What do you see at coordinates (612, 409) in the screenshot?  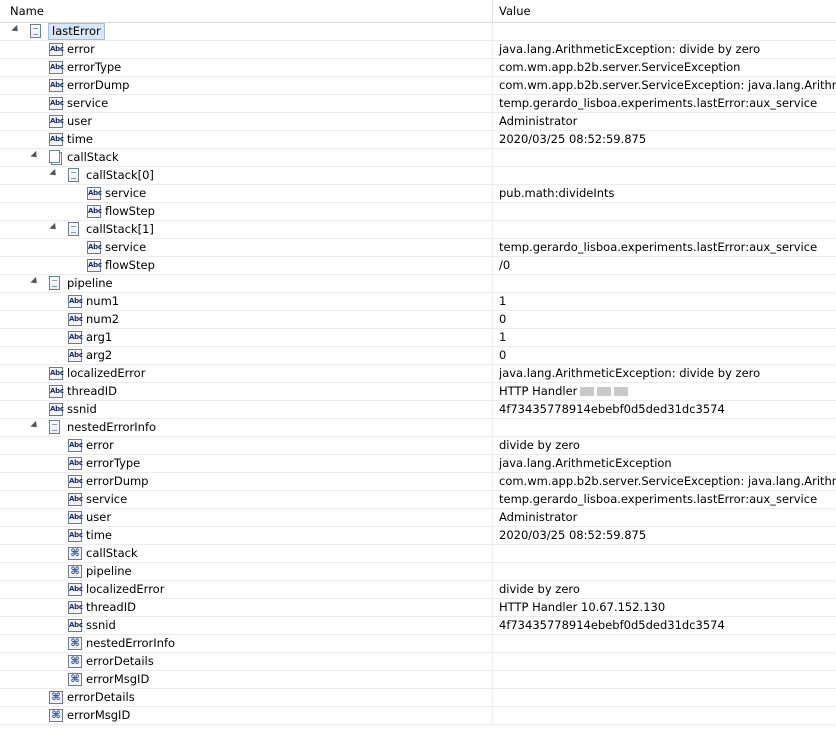 I see `field-value: 4f73435778914ebebf0d5ded31dc3574` at bounding box center [612, 409].